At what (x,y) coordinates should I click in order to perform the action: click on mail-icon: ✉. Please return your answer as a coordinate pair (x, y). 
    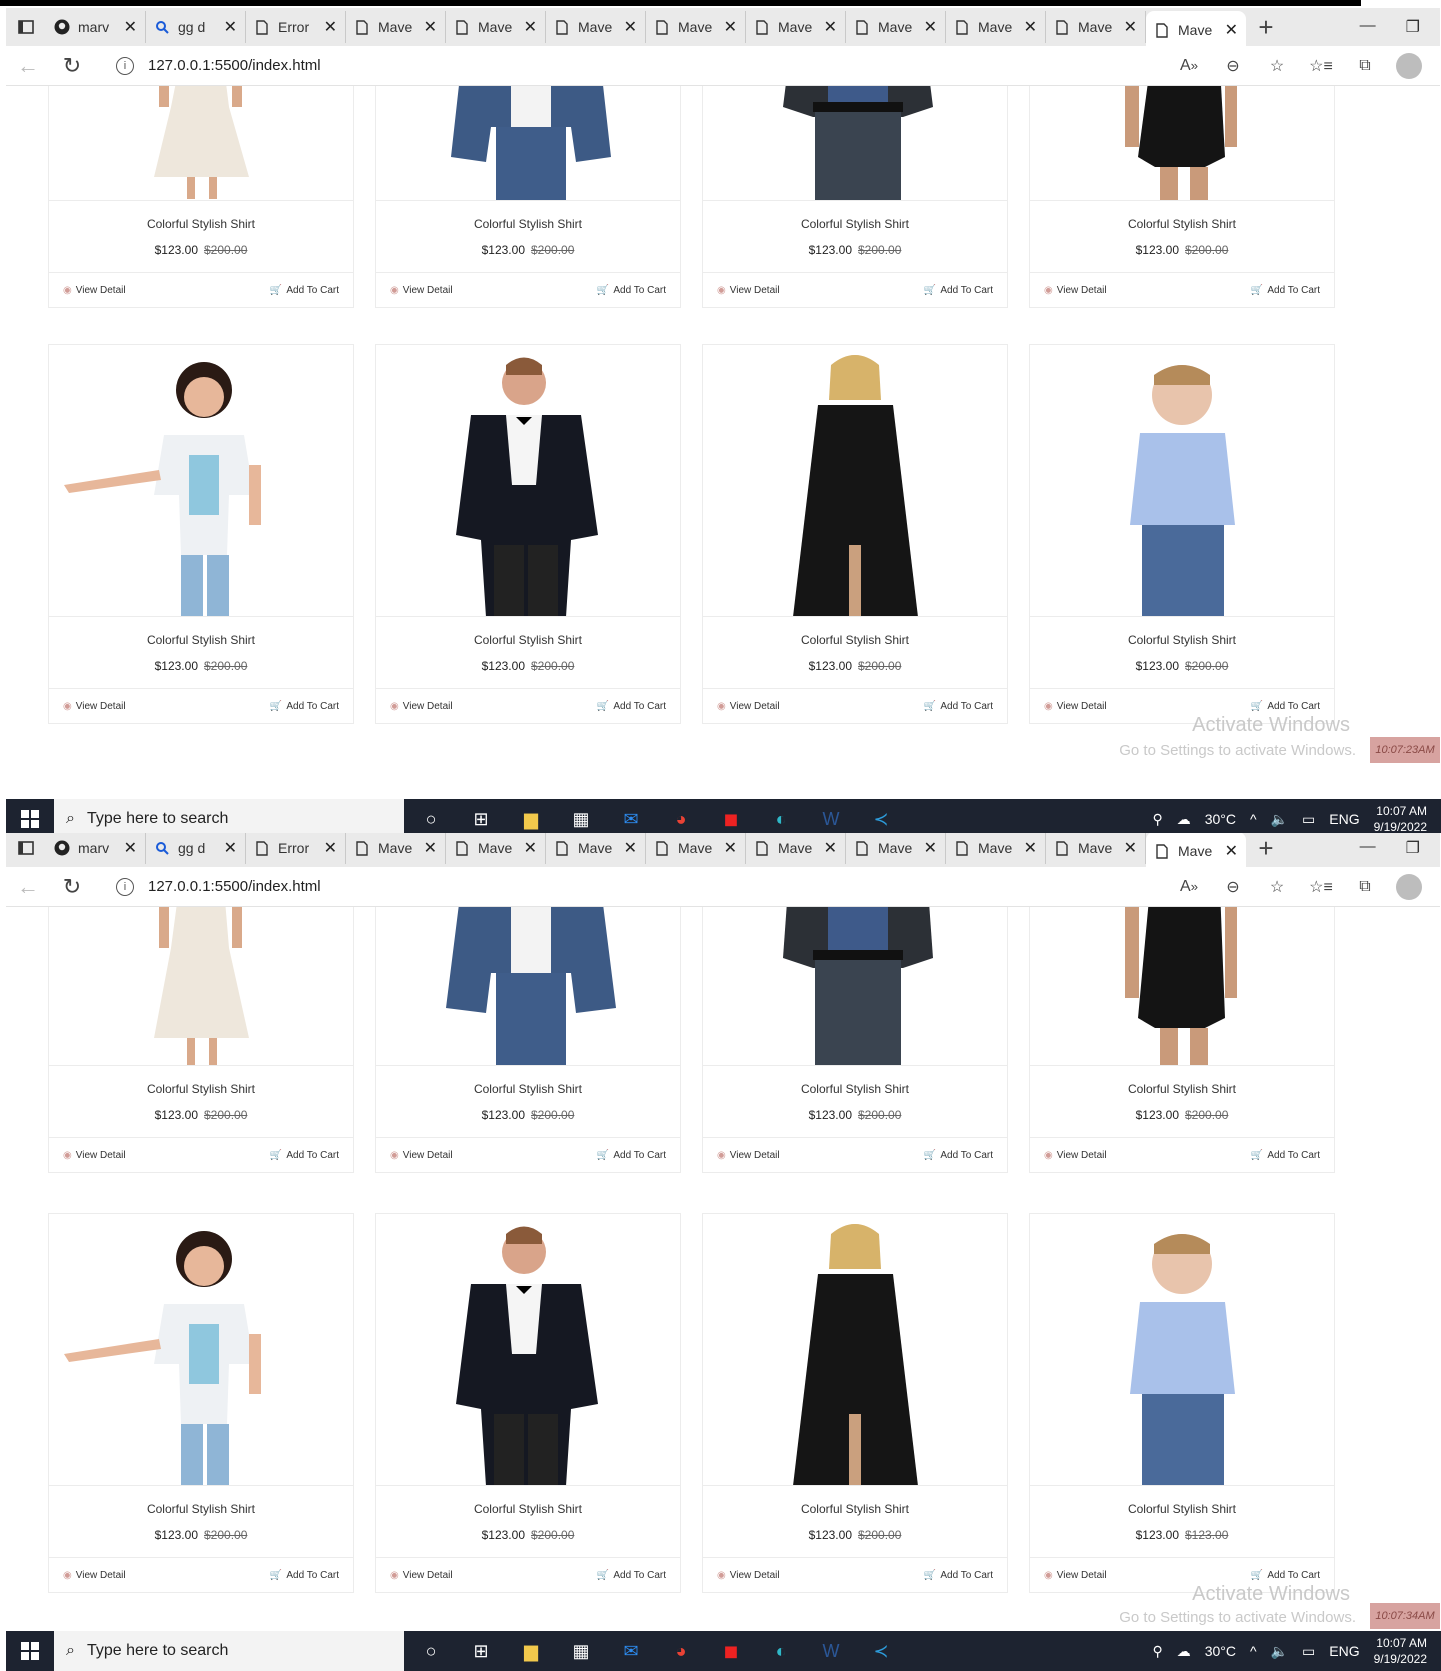
    Looking at the image, I should click on (631, 1651).